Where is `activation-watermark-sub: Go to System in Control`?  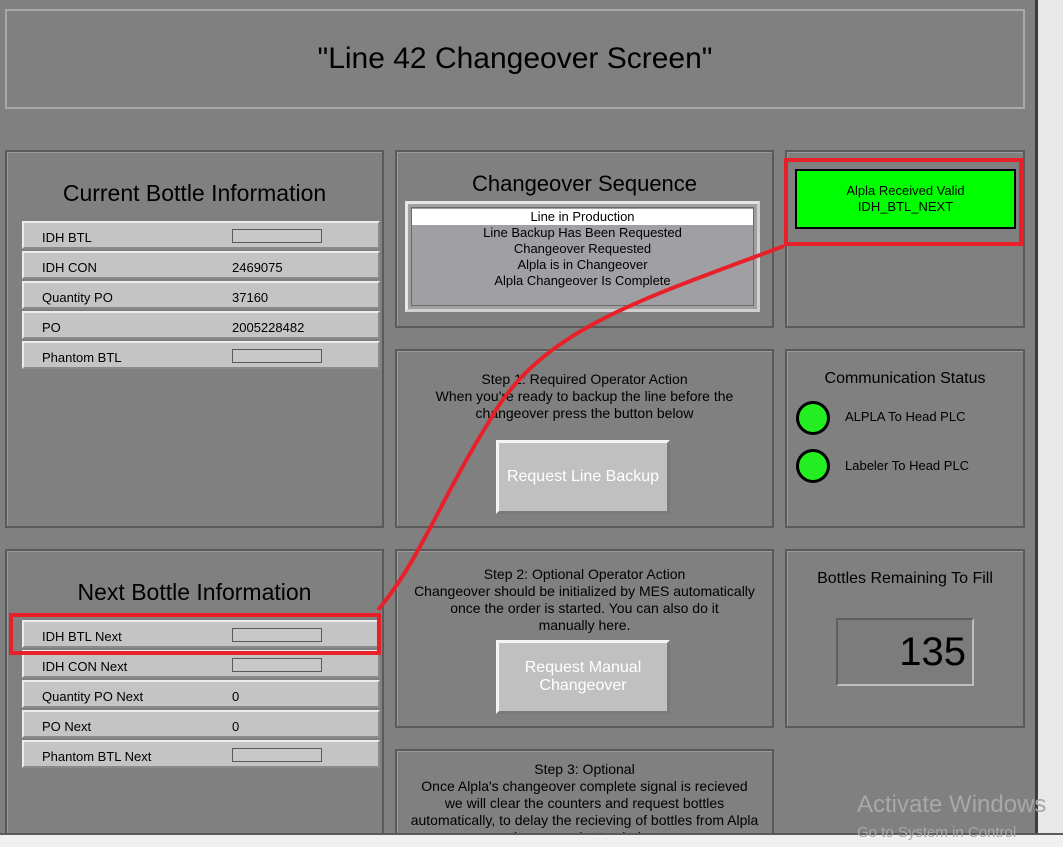
activation-watermark-sub: Go to System in Control is located at coordinates (937, 832).